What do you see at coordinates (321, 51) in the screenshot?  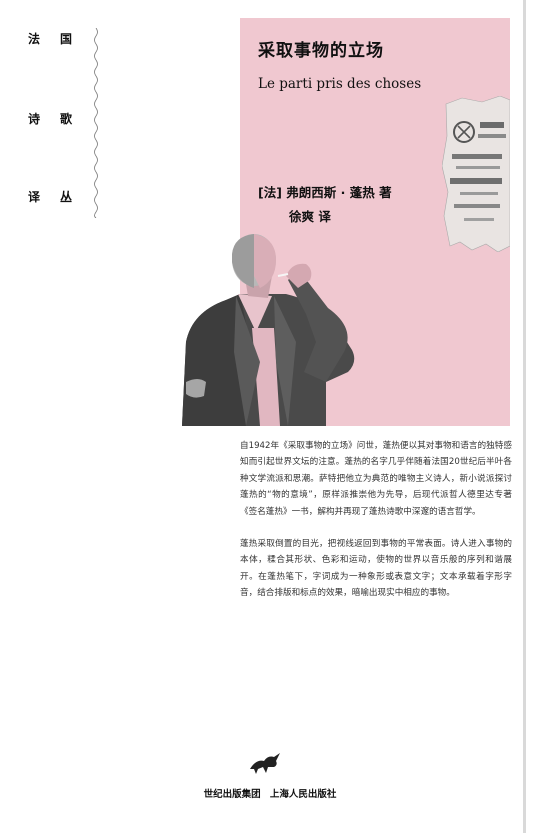 I see `book-title: 采取事物的立场` at bounding box center [321, 51].